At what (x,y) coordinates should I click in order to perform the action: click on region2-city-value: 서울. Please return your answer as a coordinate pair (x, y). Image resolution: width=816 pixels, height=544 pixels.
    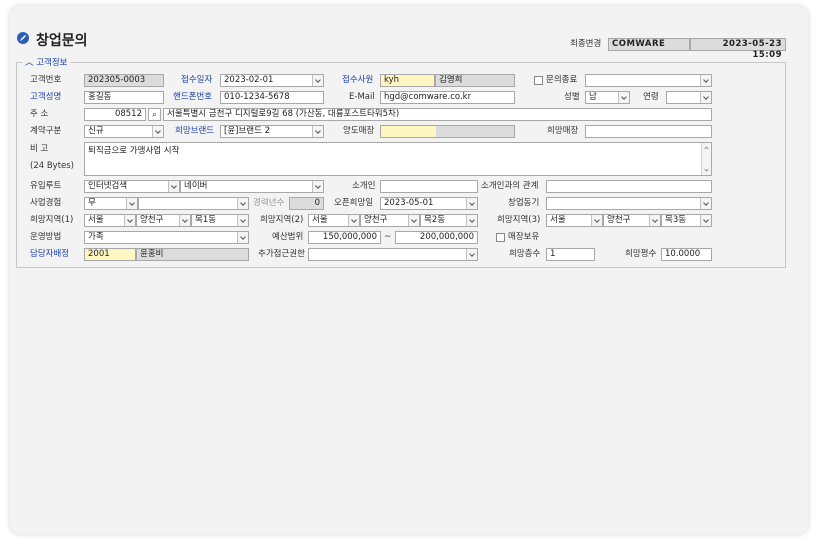
    Looking at the image, I should click on (320, 220).